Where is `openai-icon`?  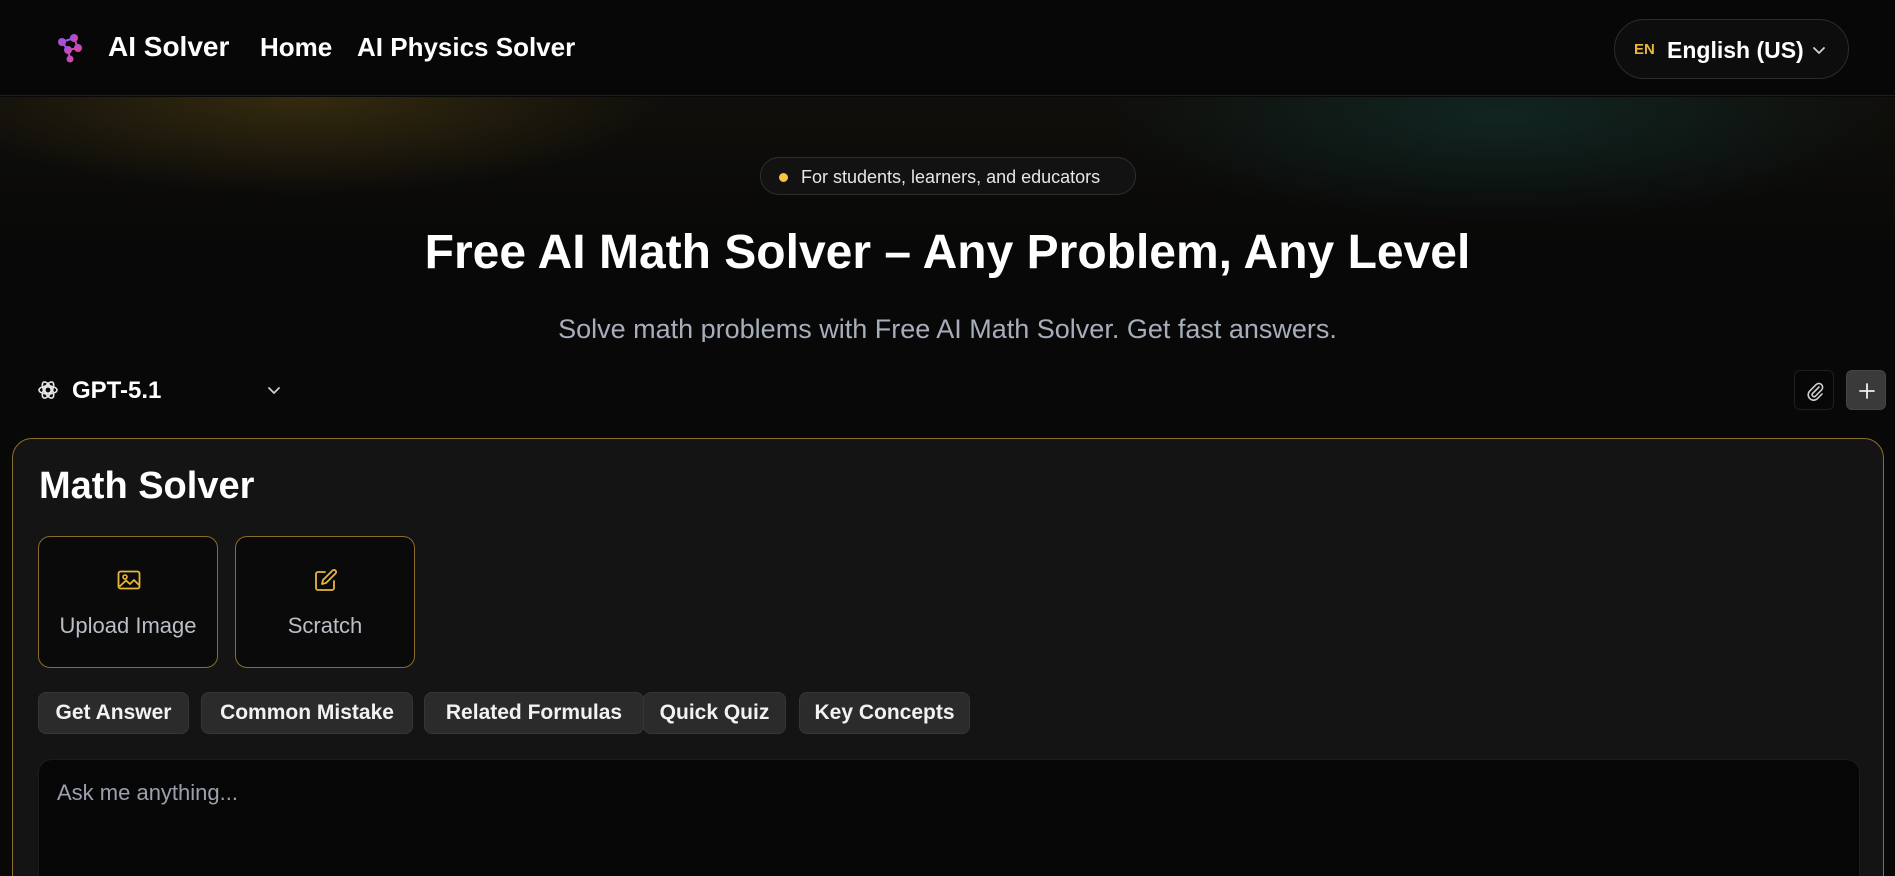
openai-icon is located at coordinates (48, 390).